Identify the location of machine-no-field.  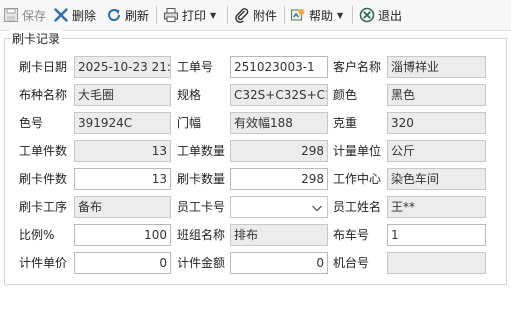
(436, 263).